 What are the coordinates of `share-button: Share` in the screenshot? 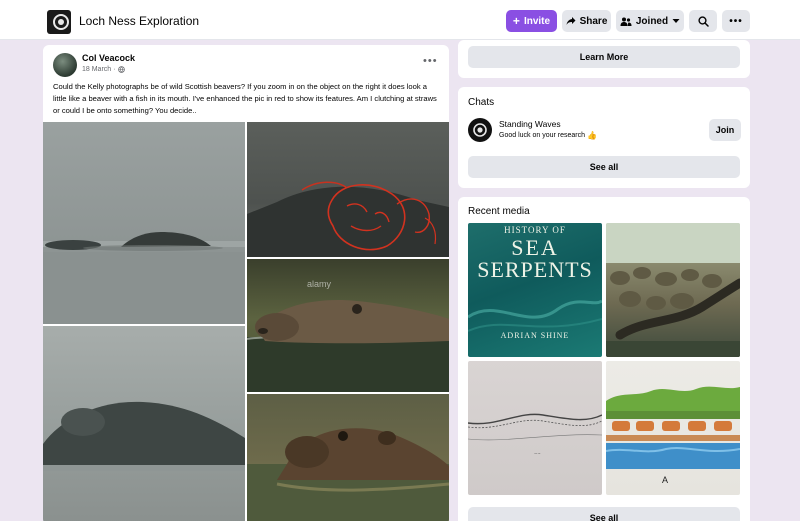 It's located at (586, 21).